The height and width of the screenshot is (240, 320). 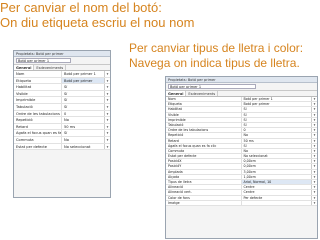 I want to click on property-value-field, so click(x=277, y=203).